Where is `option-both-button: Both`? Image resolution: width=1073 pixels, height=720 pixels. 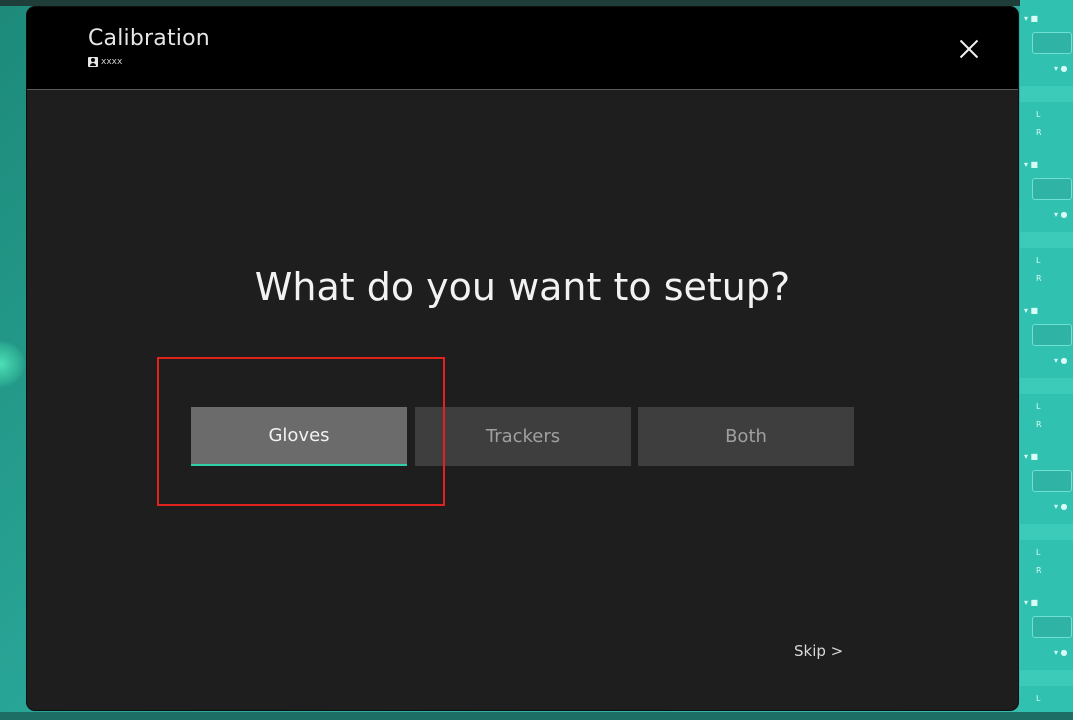
option-both-button: Both is located at coordinates (746, 436).